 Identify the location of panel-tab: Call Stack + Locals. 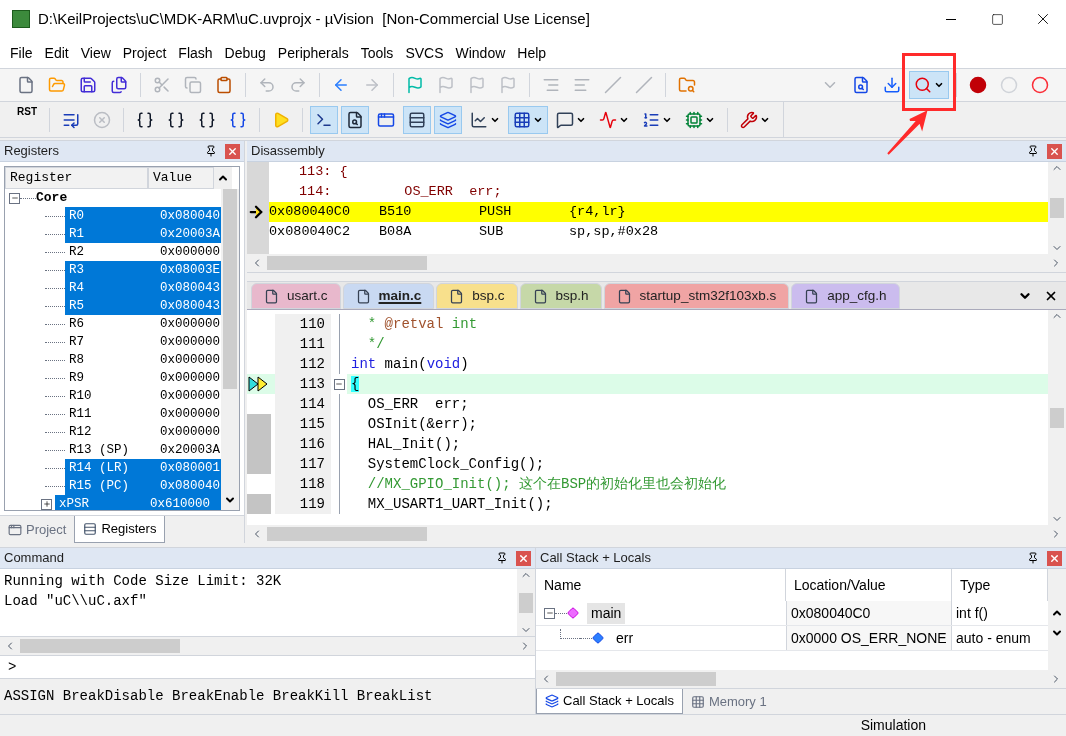
(609, 701).